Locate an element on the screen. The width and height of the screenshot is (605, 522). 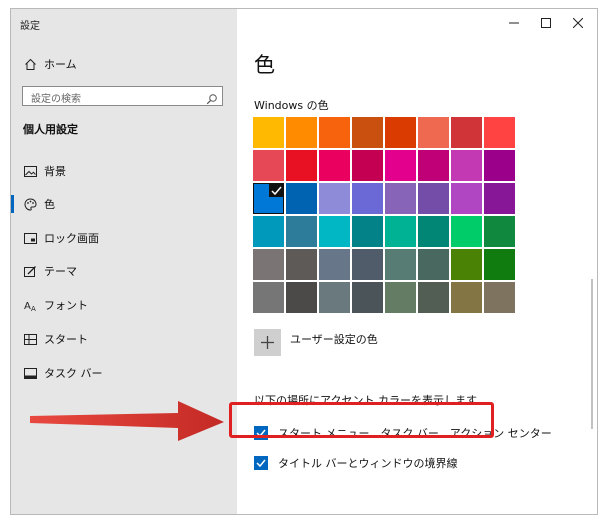
sidebar-item-label: タスク バー is located at coordinates (73, 373).